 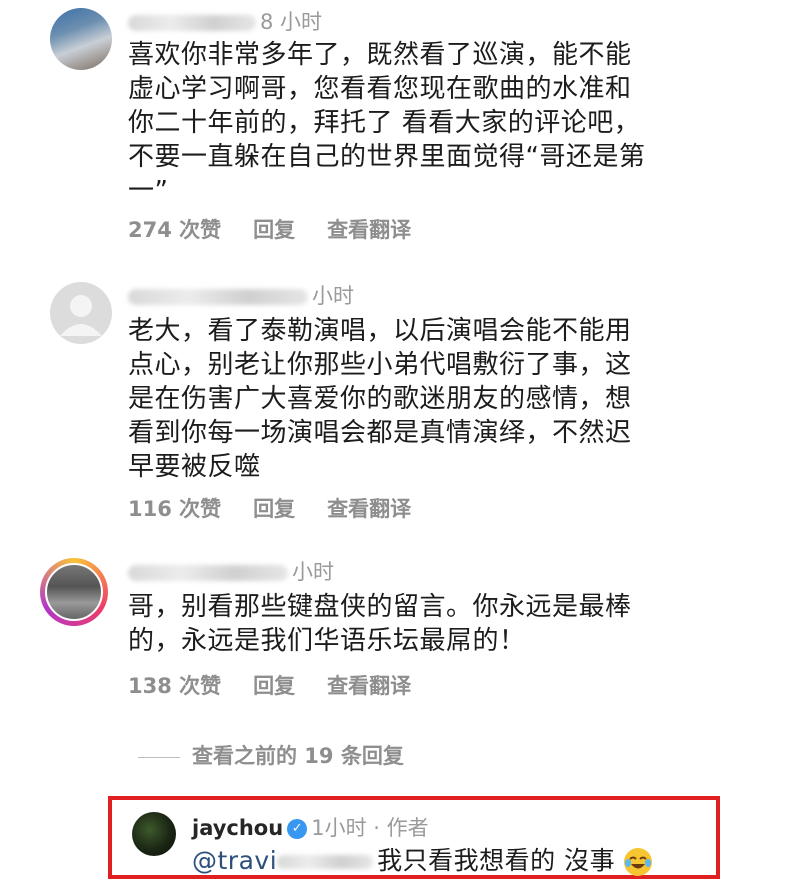 What do you see at coordinates (637, 862) in the screenshot?
I see `face-with-tears-of-joy-icon` at bounding box center [637, 862].